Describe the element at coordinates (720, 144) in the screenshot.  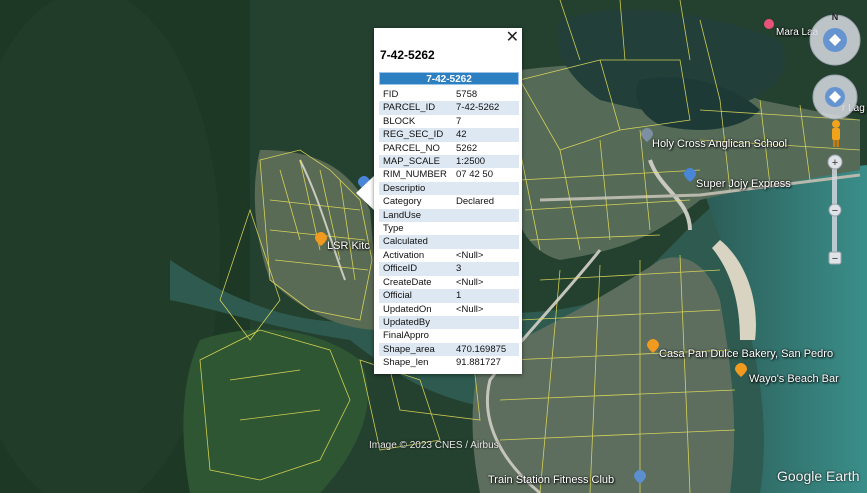
I see `place-label: Holy Cross Anglican School` at that location.